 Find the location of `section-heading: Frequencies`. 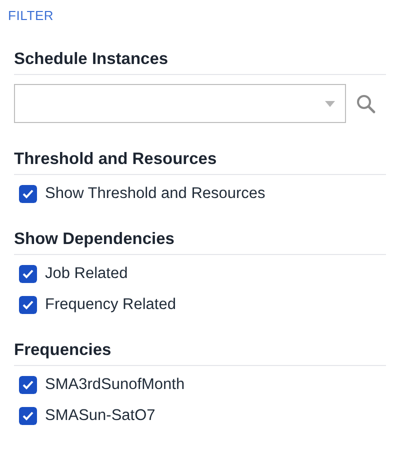

section-heading: Frequencies is located at coordinates (200, 353).